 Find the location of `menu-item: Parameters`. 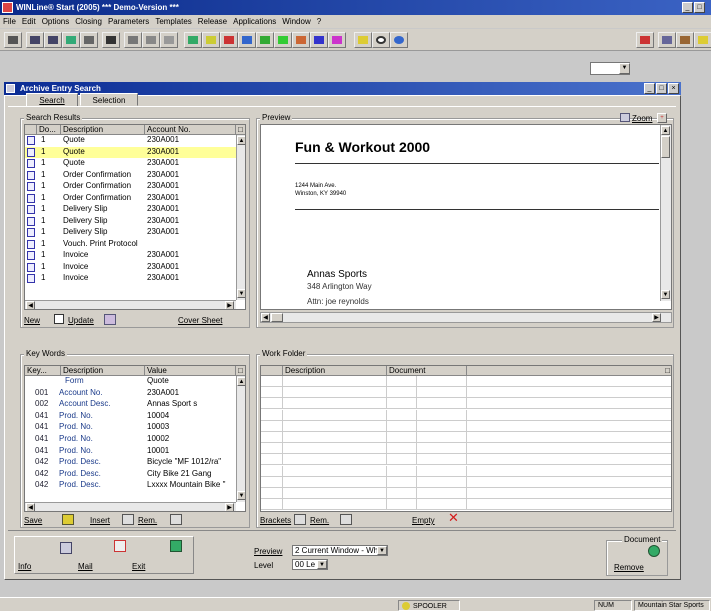

menu-item: Parameters is located at coordinates (128, 21).